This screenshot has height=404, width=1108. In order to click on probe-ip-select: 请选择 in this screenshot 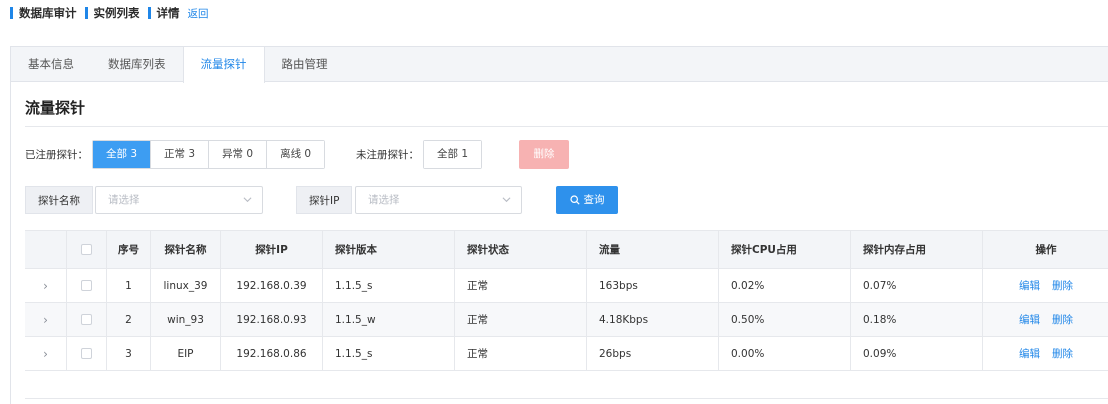, I will do `click(438, 200)`.